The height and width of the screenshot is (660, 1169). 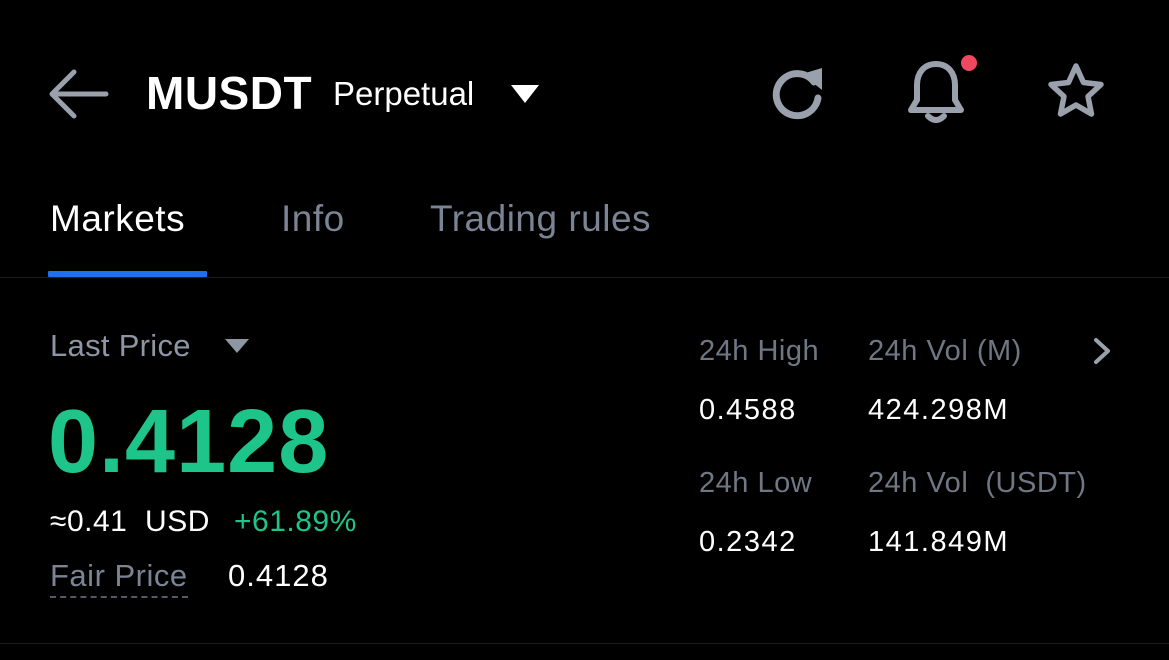 What do you see at coordinates (969, 63) in the screenshot?
I see `notification-dot` at bounding box center [969, 63].